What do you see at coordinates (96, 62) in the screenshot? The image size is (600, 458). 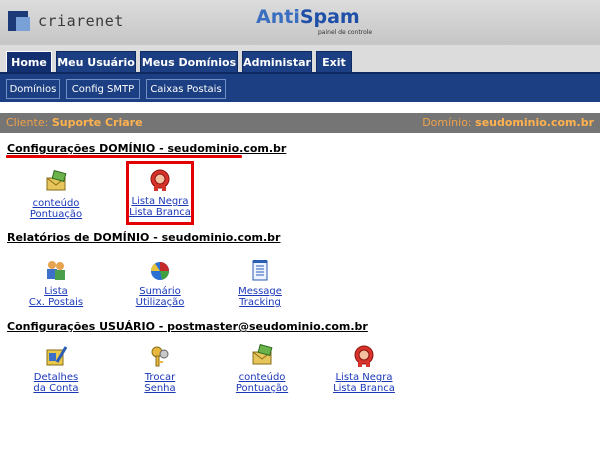 I see `tab-meu-usuario: Meu Usuário` at bounding box center [96, 62].